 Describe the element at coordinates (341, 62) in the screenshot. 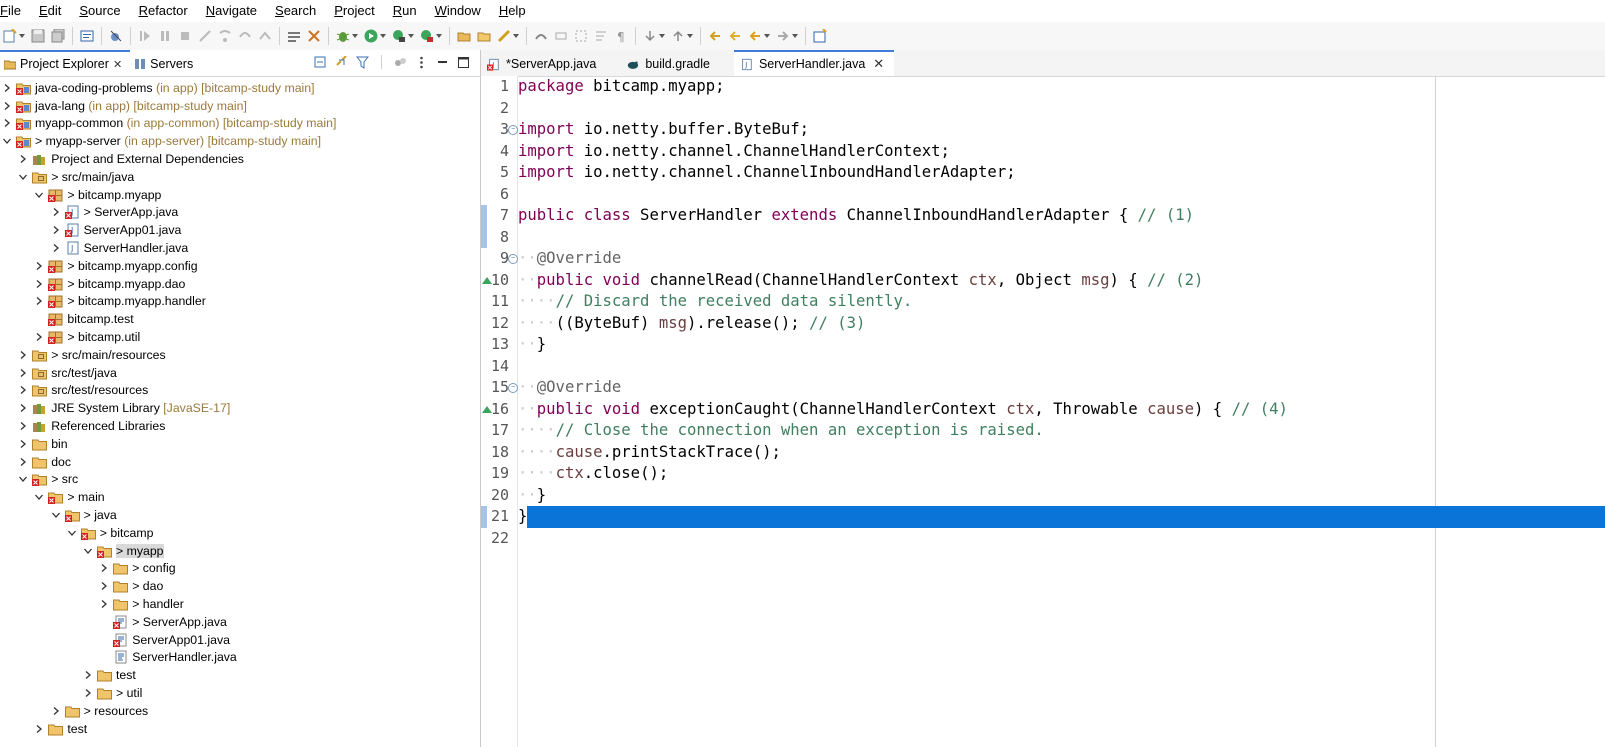

I see `link-with-editor-icon` at that location.